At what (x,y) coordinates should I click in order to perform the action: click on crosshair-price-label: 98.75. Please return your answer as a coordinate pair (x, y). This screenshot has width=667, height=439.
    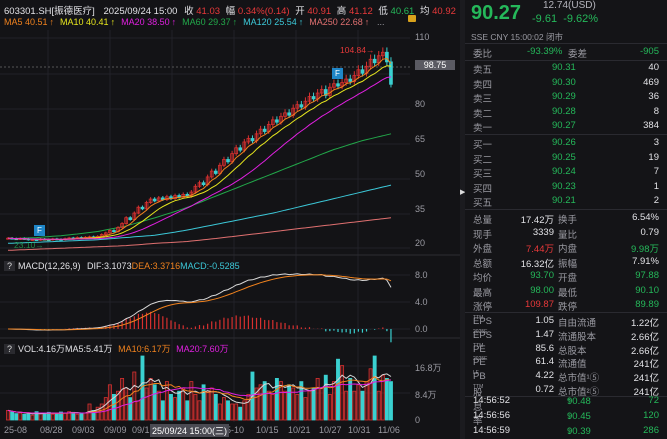
    Looking at the image, I should click on (435, 65).